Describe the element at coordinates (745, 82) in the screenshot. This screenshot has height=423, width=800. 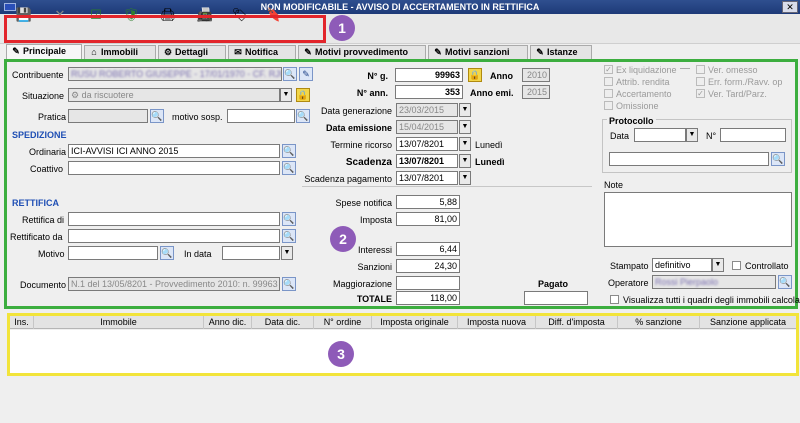
I see `err-form-label: Err. form./Ravv. op` at that location.